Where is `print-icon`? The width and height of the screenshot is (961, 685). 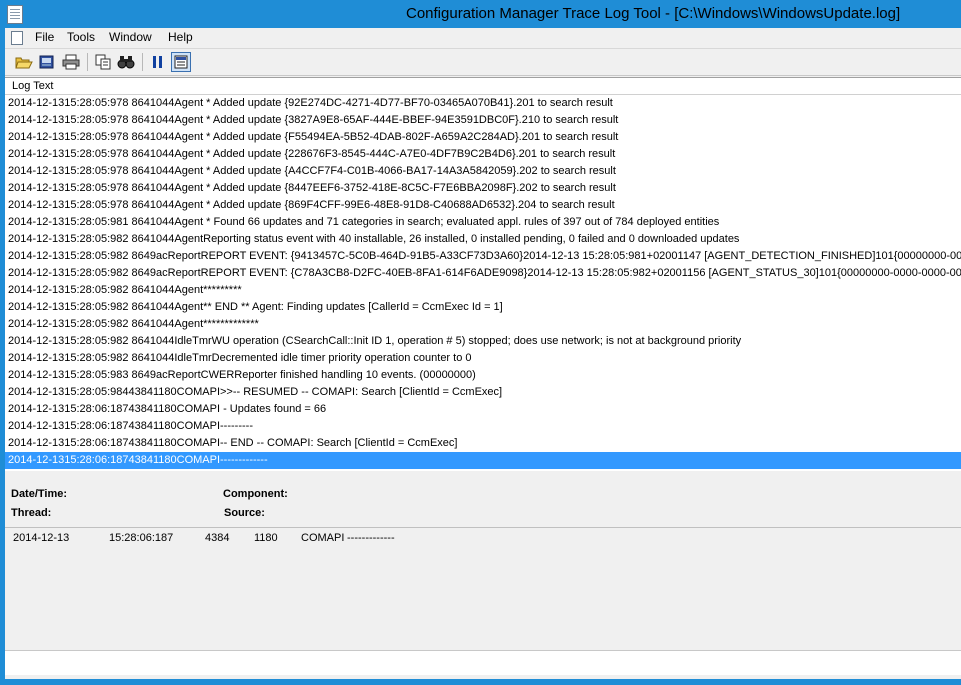 print-icon is located at coordinates (71, 62).